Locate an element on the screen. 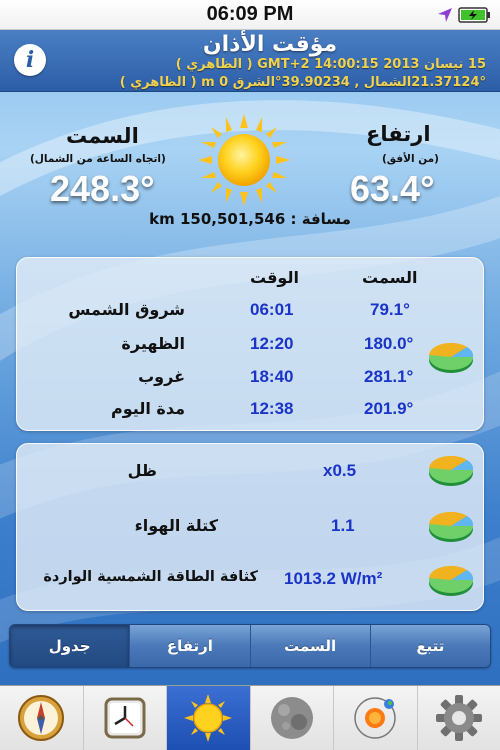  time-column-header: الوقت is located at coordinates (274, 277).